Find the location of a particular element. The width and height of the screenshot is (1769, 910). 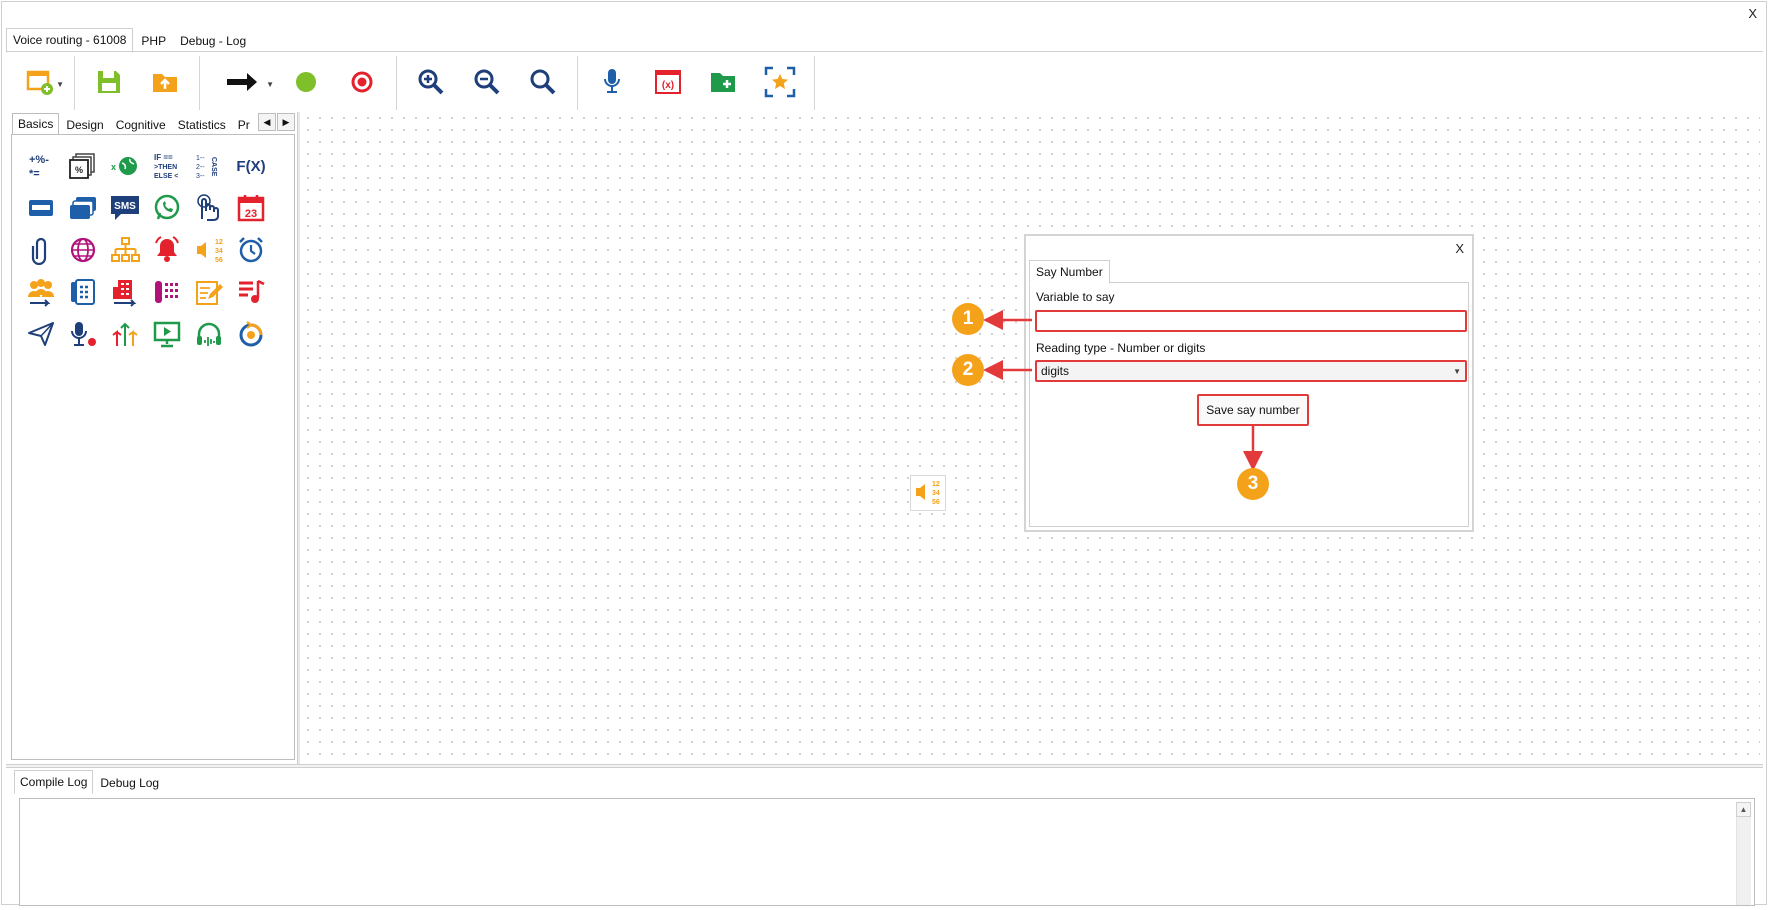

clock-icon is located at coordinates (251, 250).